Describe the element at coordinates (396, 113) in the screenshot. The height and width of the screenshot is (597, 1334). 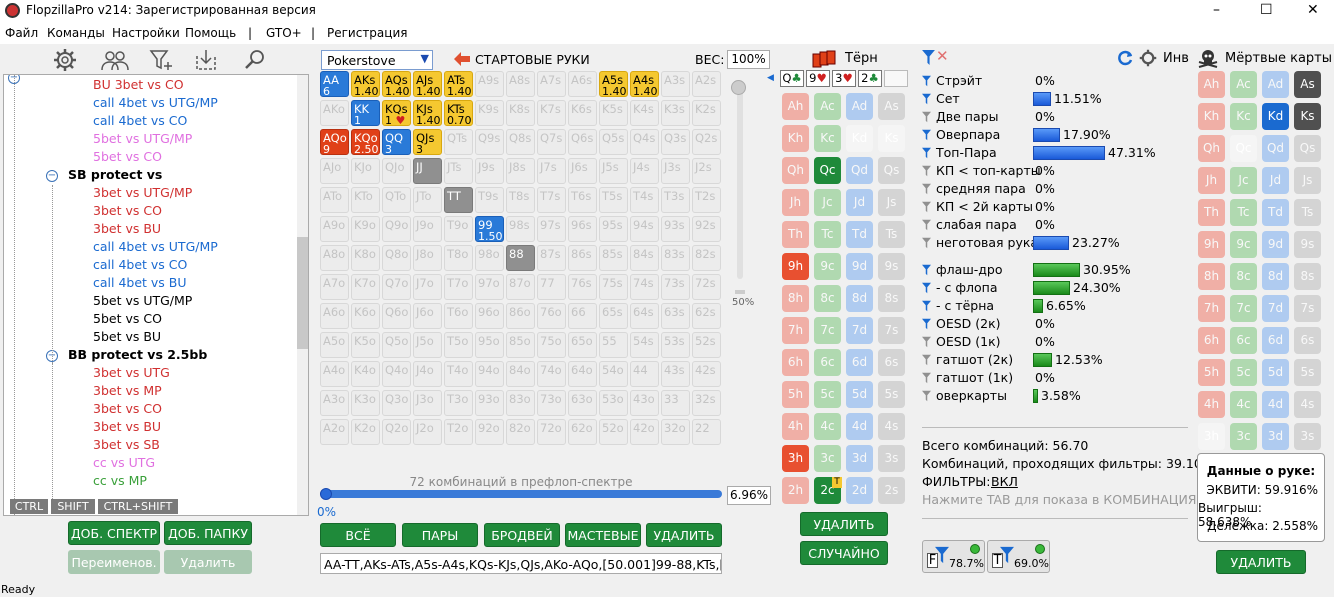
I see `hand-cell: KQs 1 ♥` at that location.